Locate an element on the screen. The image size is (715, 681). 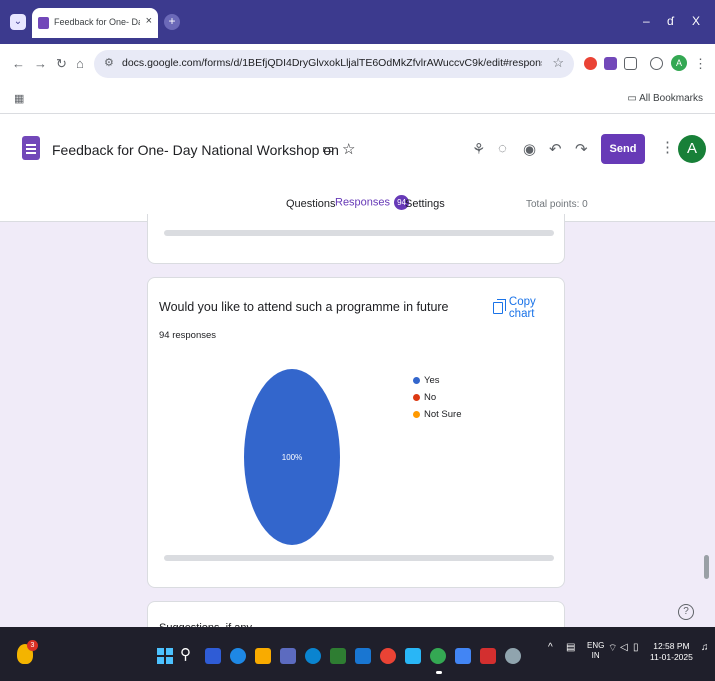
extensions-puzzle-icon is located at coordinates (630, 63).